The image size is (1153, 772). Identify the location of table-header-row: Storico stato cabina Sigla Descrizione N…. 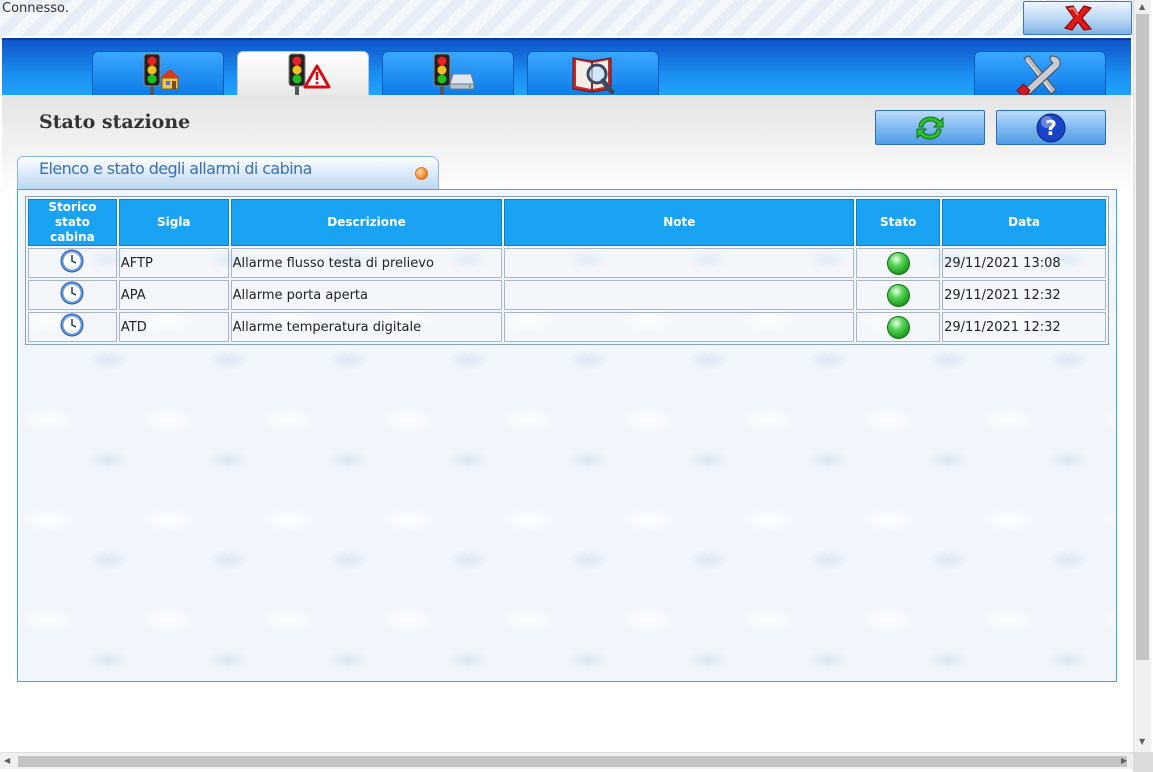
(567, 222).